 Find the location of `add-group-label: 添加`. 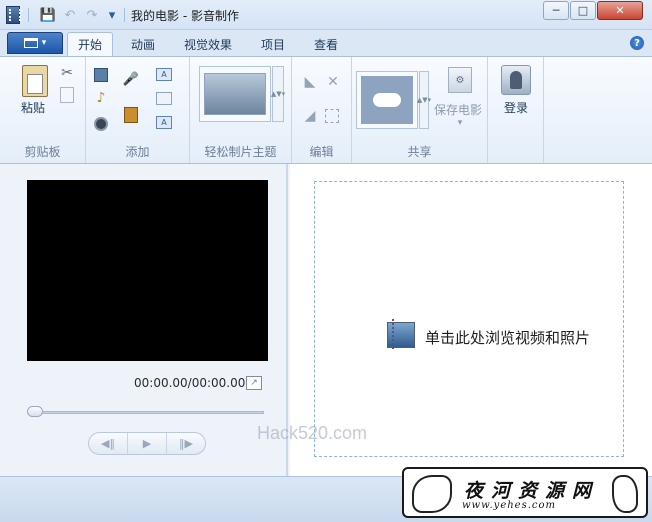

add-group-label: 添加 is located at coordinates (137, 152).